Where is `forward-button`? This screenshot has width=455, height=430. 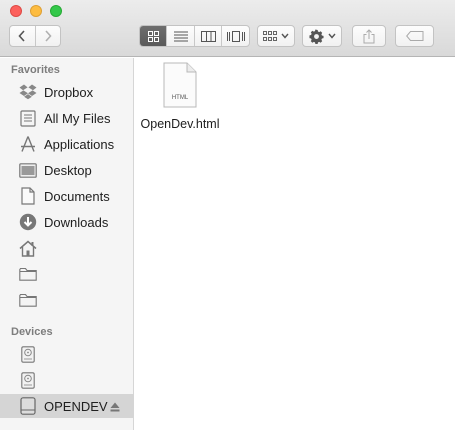
forward-button is located at coordinates (48, 36).